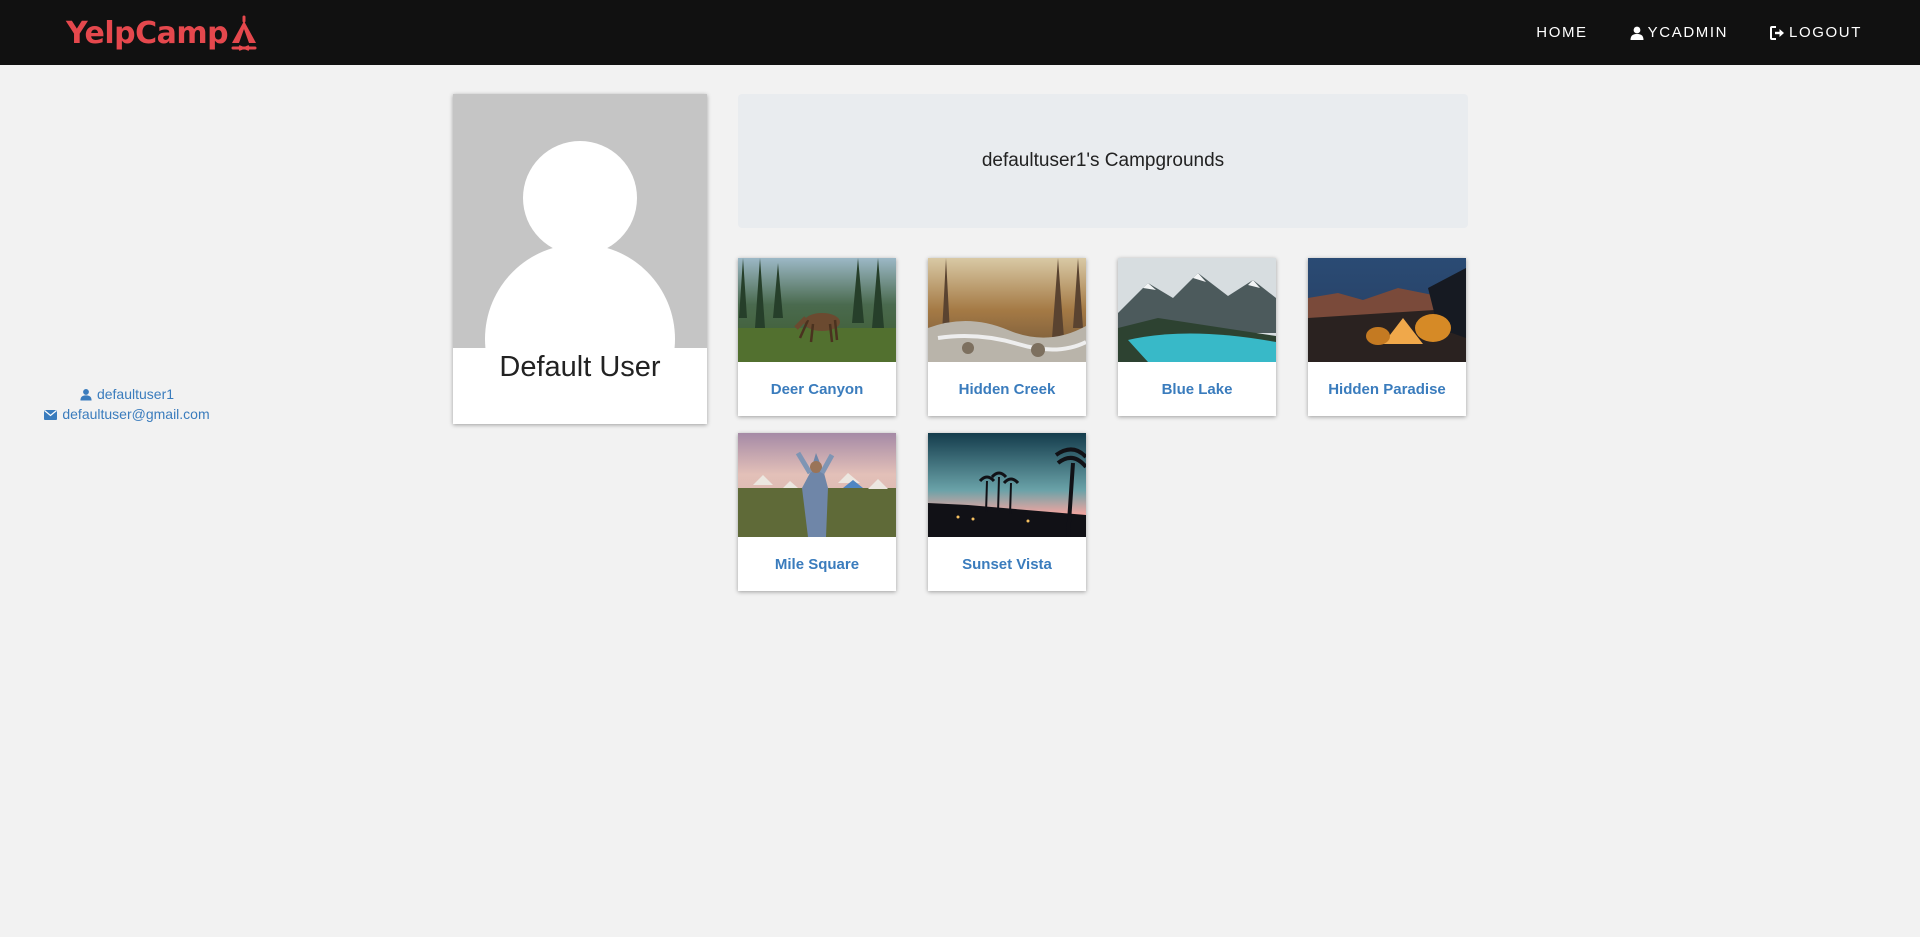  Describe the element at coordinates (817, 564) in the screenshot. I see `campground-name: Mile Square` at that location.